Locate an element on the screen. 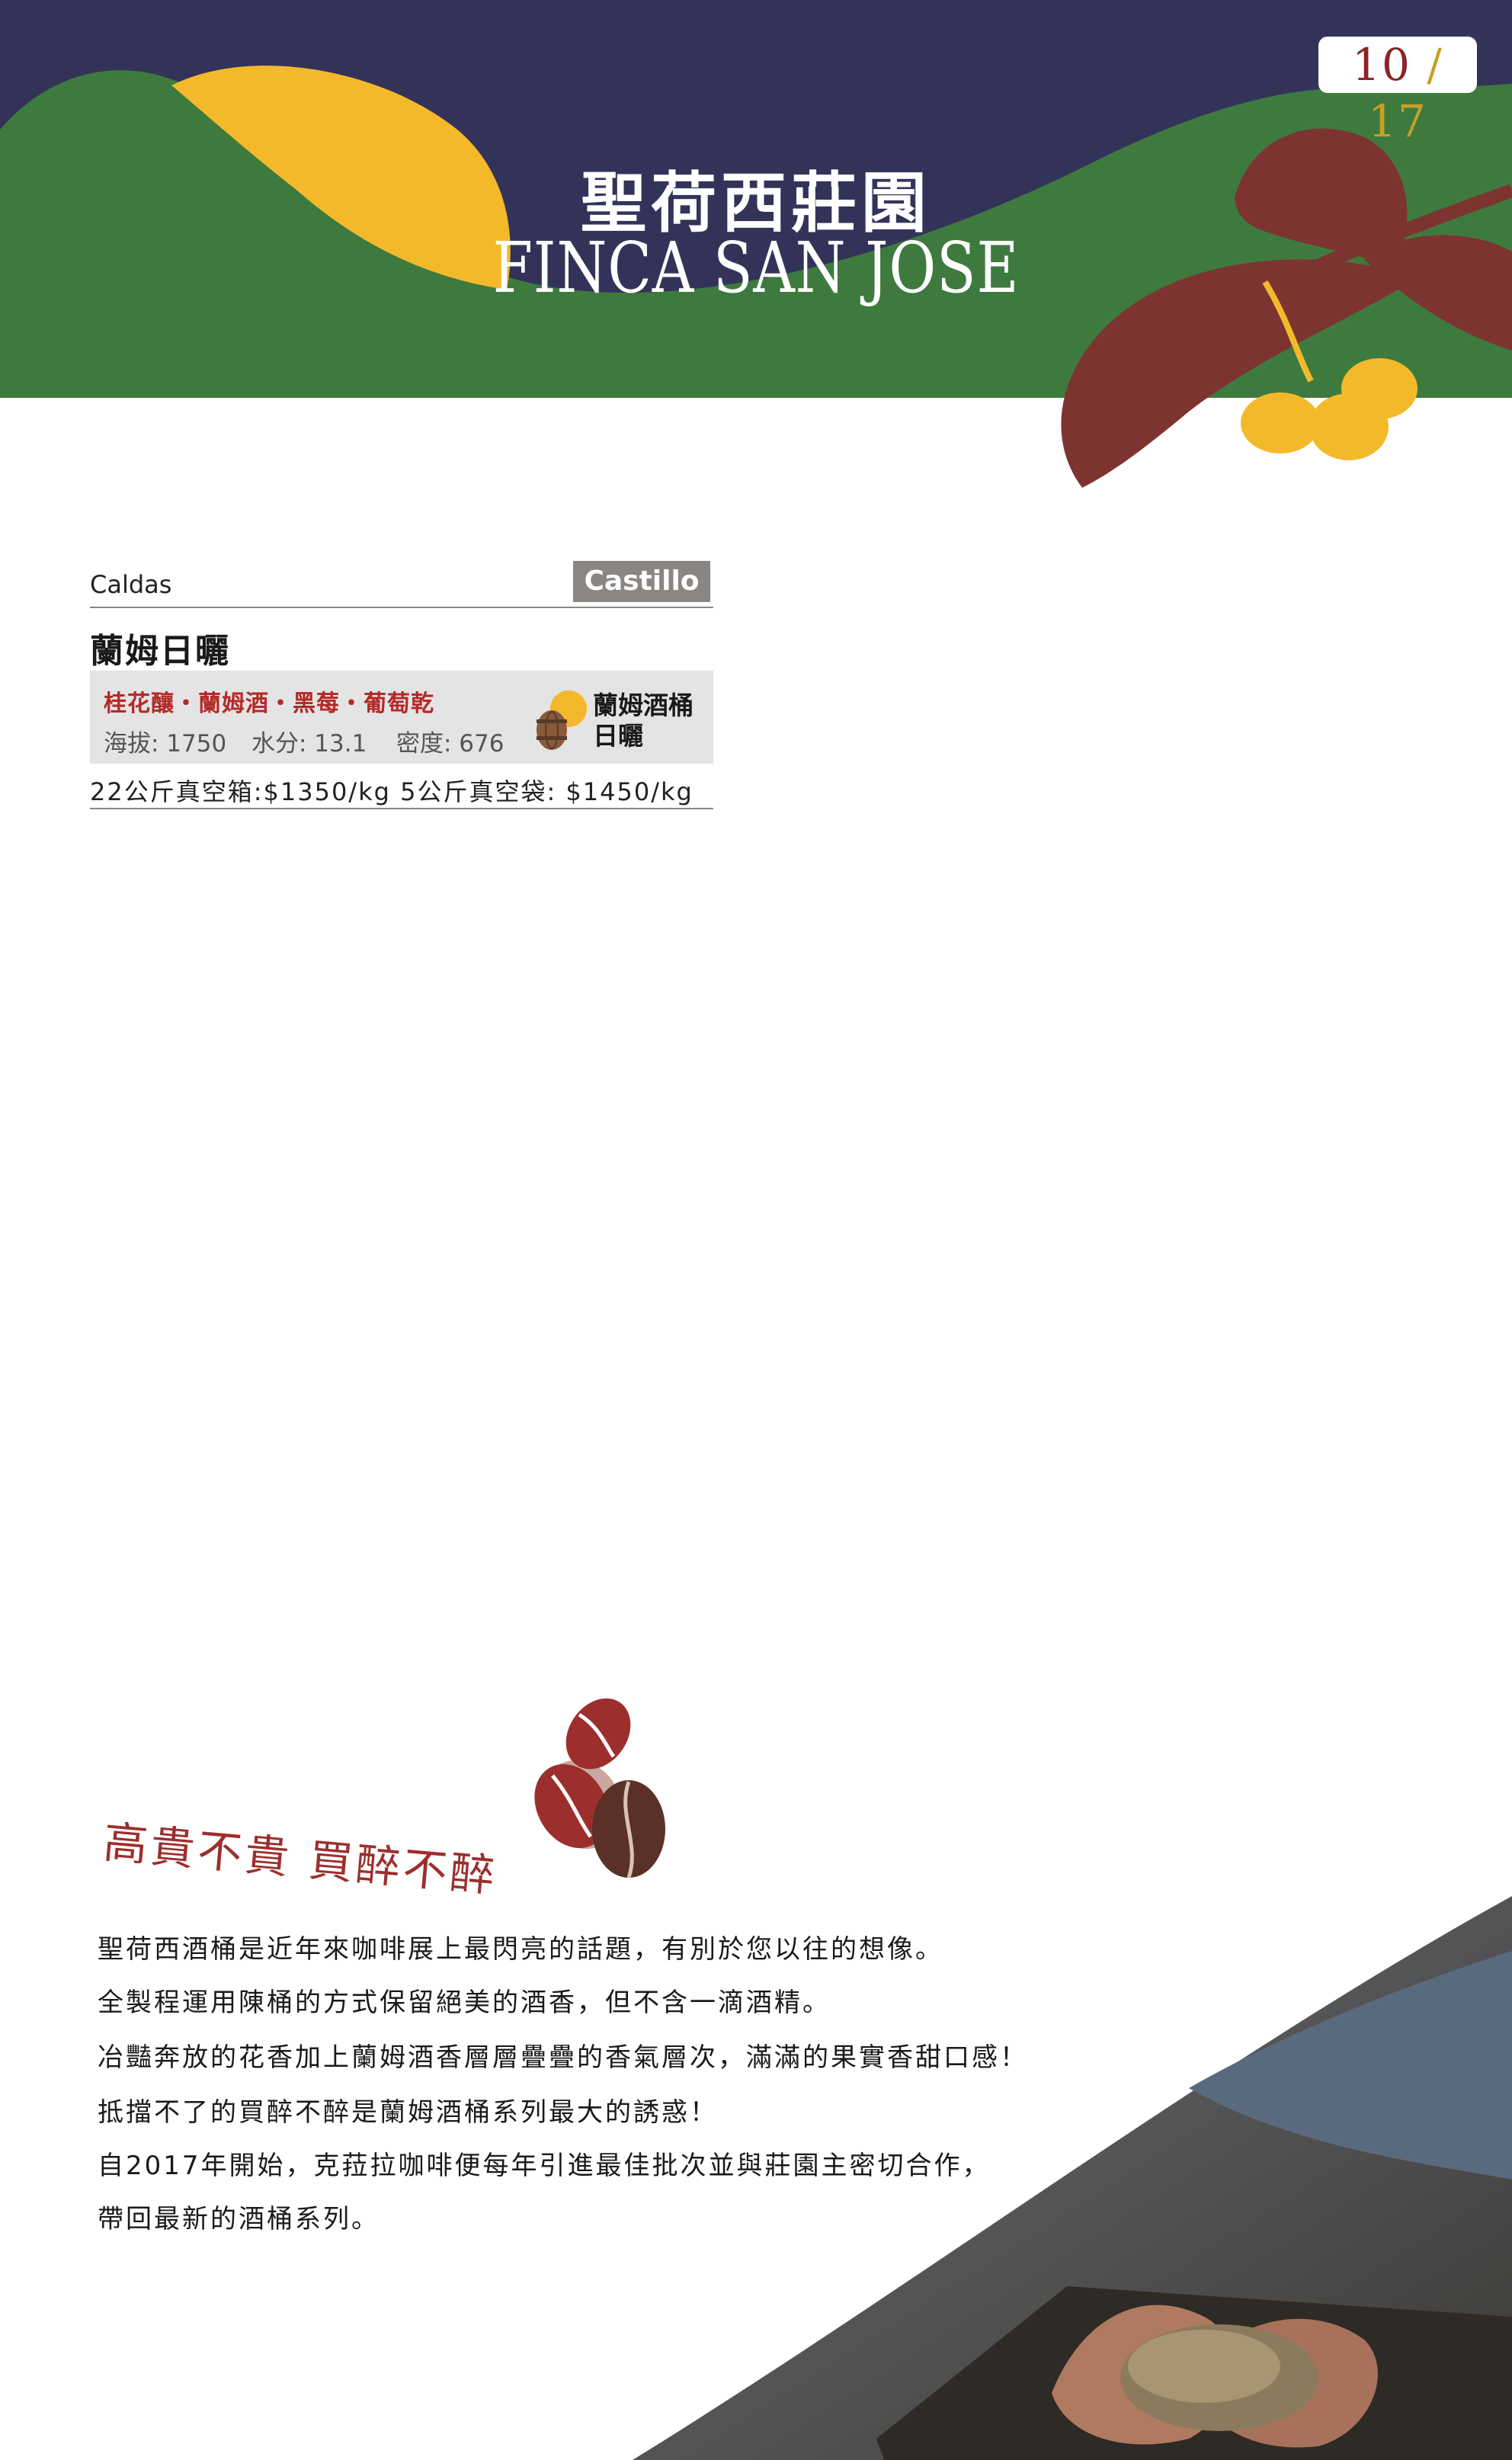 The height and width of the screenshot is (2460, 1512). process-line-1: 蘭姆酒桶 is located at coordinates (643, 705).